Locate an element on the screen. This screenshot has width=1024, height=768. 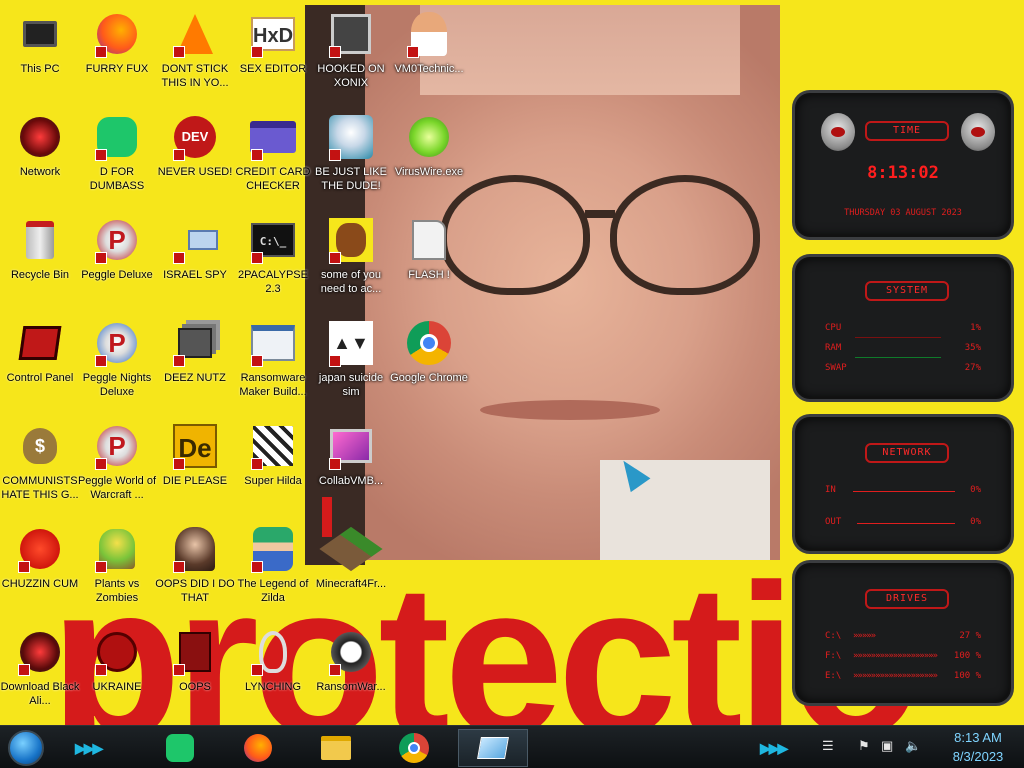
desktop-icon-2pacalypse: C:\_ 2PACALYPSE 2.3 is located at coordinates (273, 262).